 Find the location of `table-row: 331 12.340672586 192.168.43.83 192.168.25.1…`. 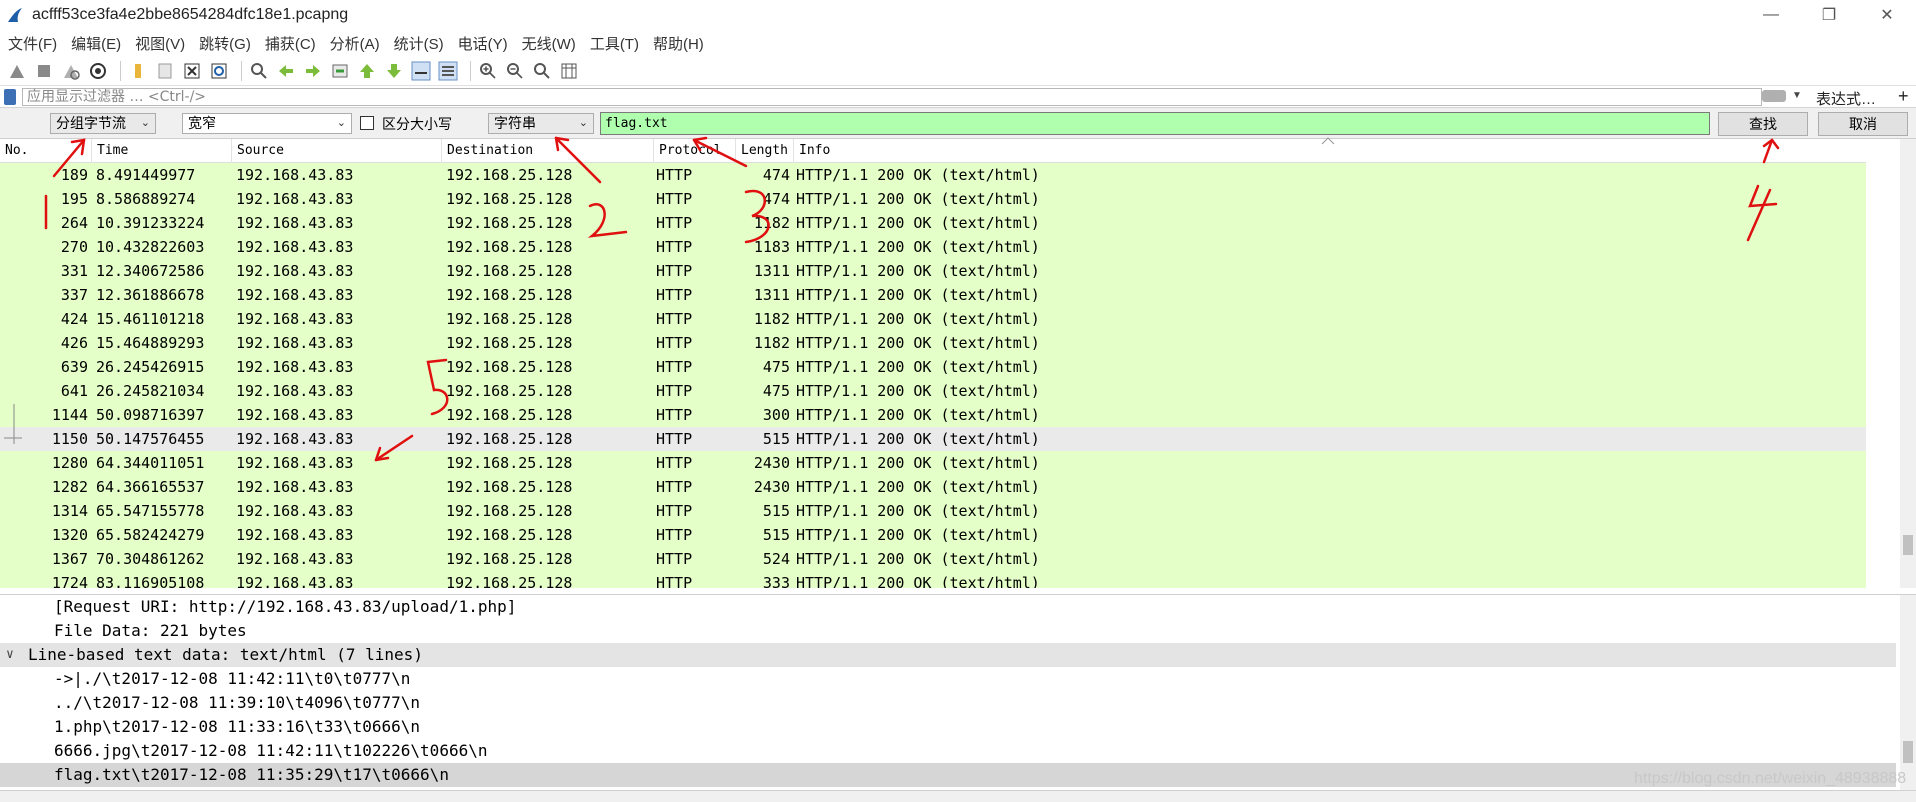

table-row: 331 12.340672586 192.168.43.83 192.168.25.1… is located at coordinates (933, 271).